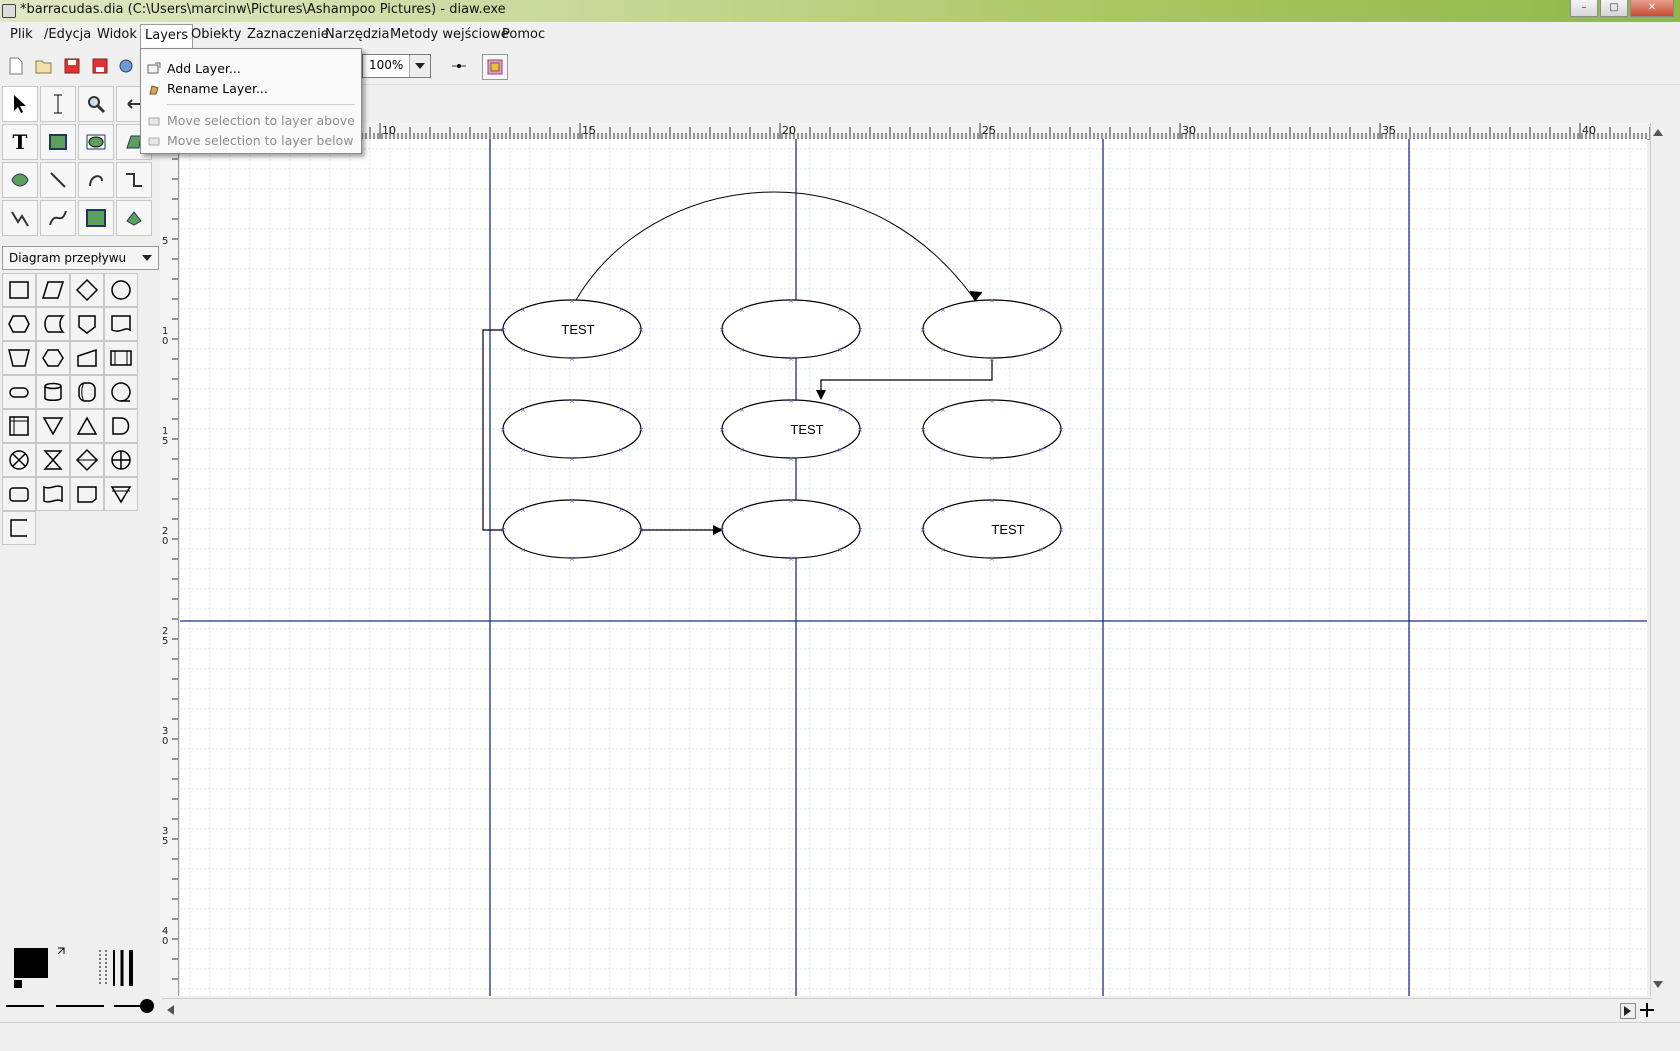 Image resolution: width=1680 pixels, height=1051 pixels. What do you see at coordinates (96, 142) in the screenshot?
I see `ellipse-tool-icon` at bounding box center [96, 142].